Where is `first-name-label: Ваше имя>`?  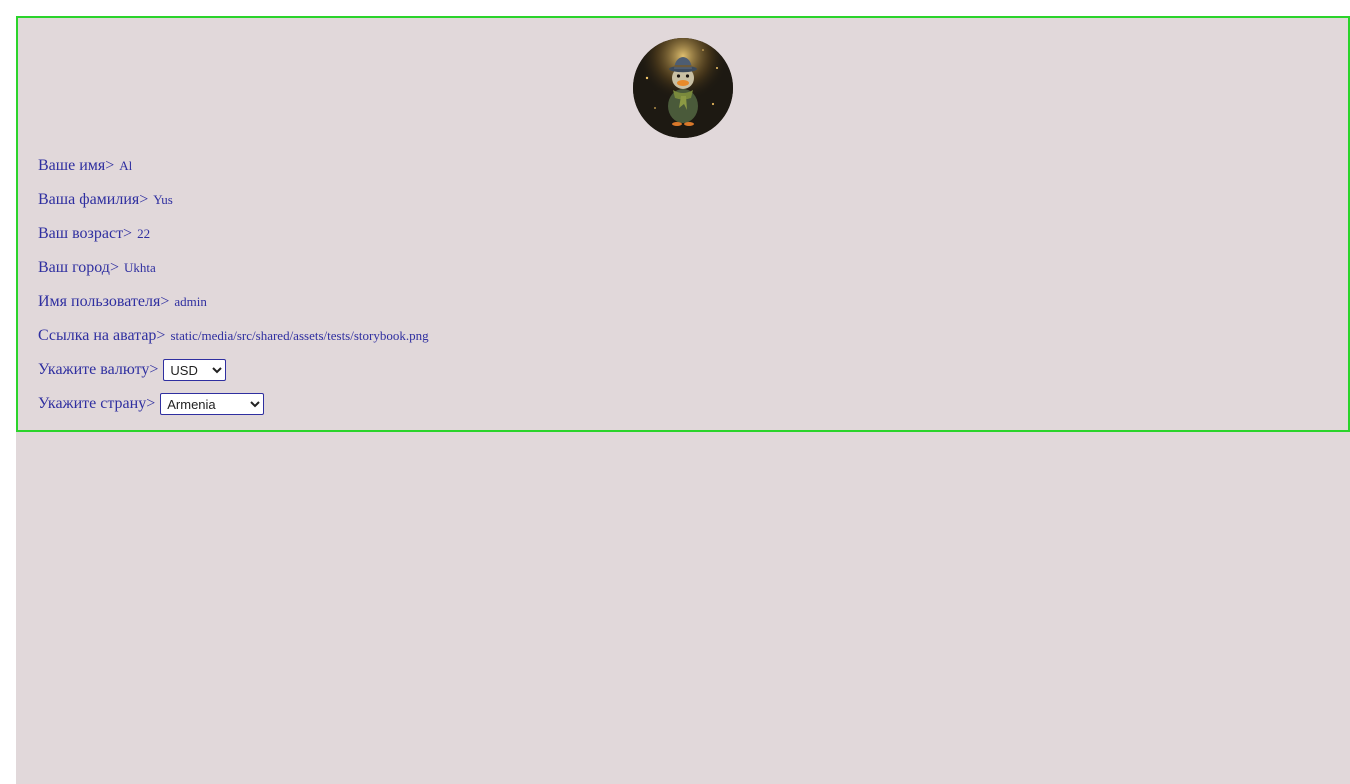 first-name-label: Ваше имя> is located at coordinates (76, 165).